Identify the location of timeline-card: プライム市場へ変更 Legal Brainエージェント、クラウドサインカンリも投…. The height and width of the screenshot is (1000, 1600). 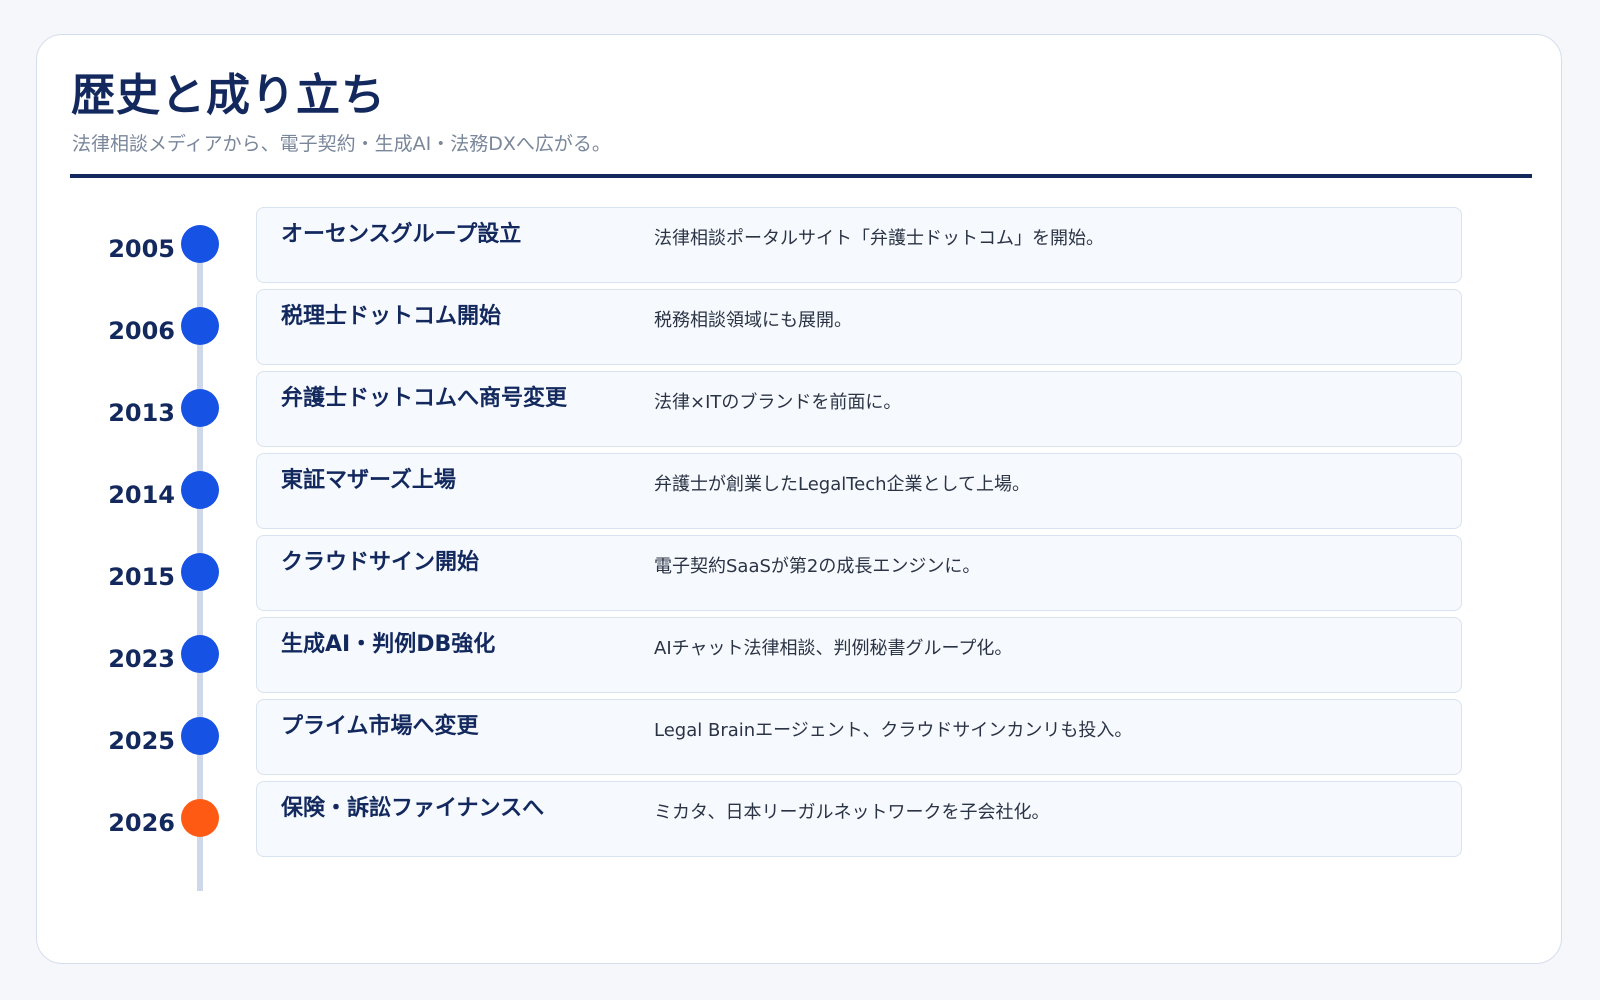
(859, 737).